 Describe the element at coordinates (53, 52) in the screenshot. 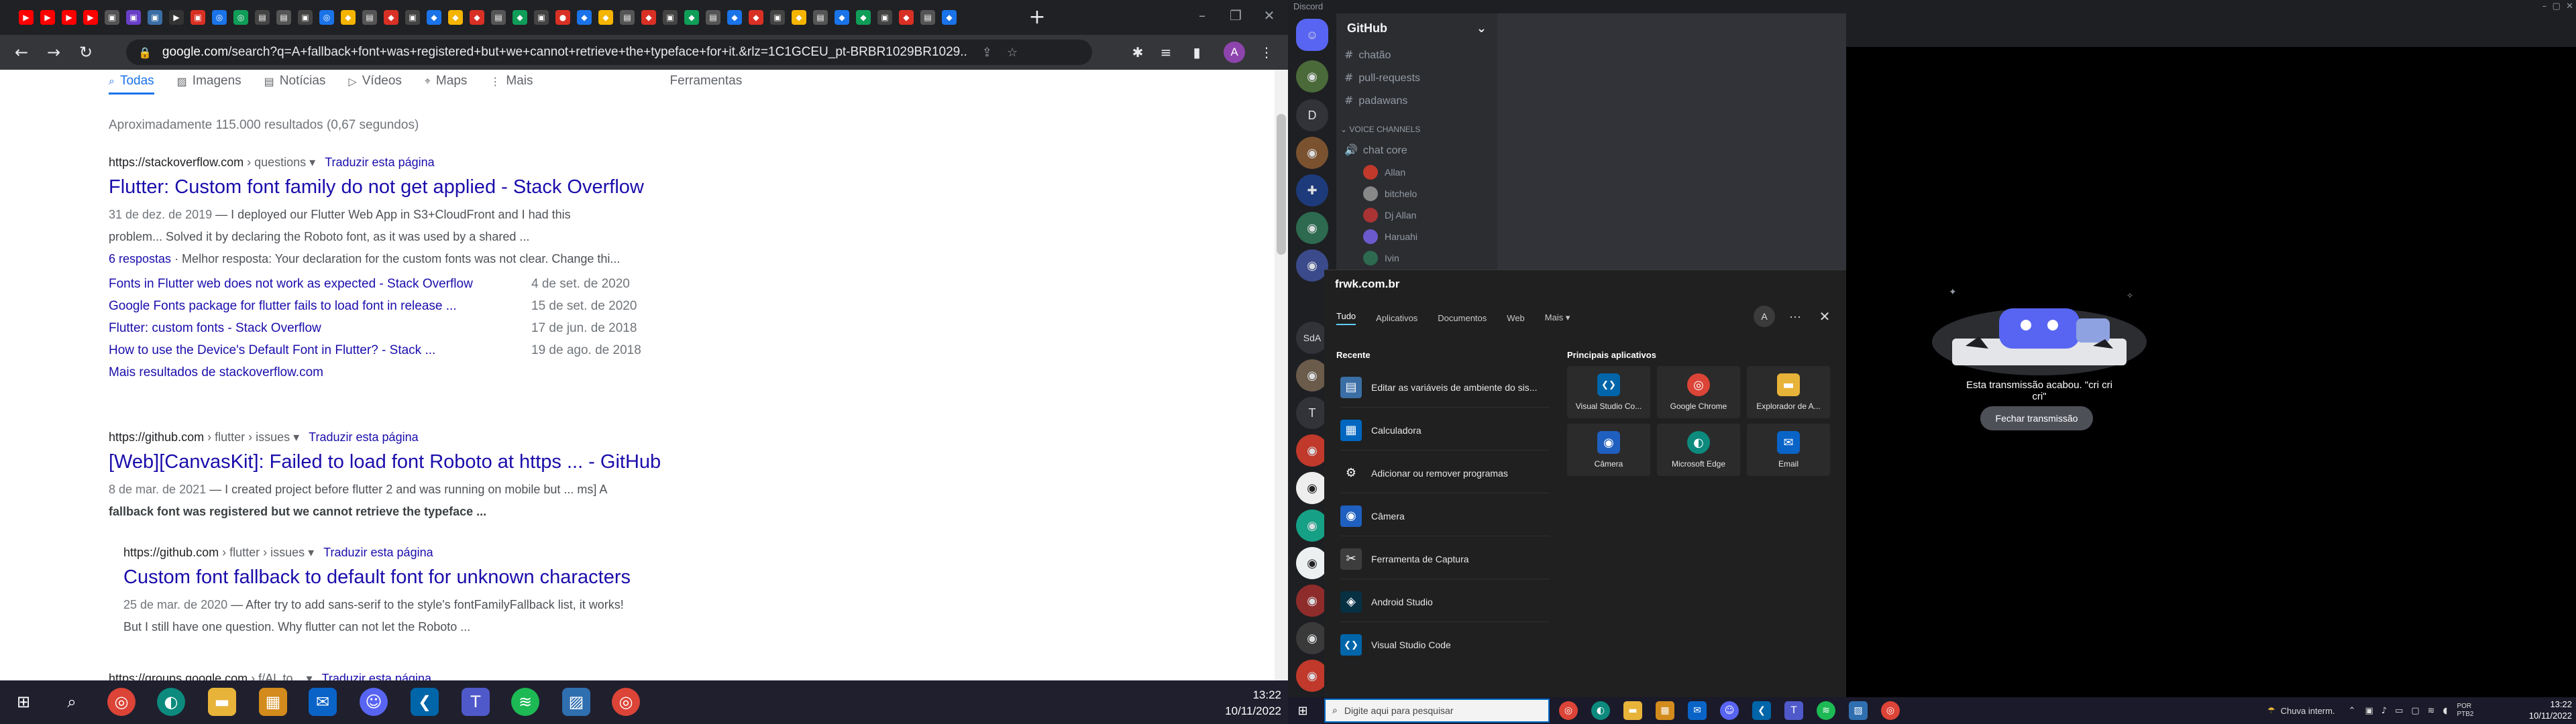

I see `forward-icon: →` at that location.